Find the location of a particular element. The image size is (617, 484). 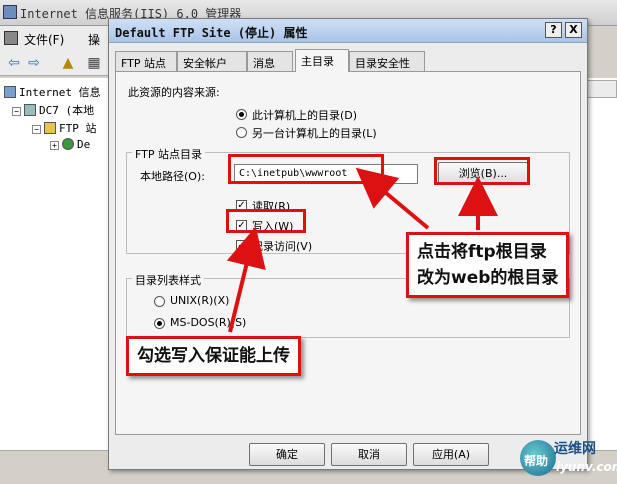

radio-other-computer is located at coordinates (241, 132).